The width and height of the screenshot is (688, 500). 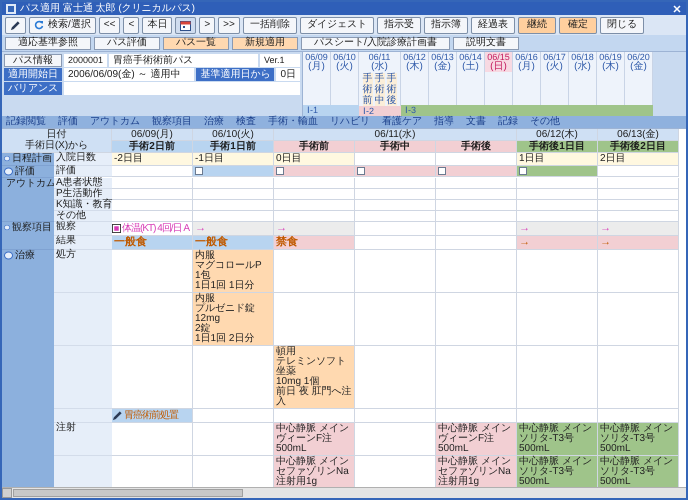 I want to click on order-cell: 頓用 テレミンソフト坐薬 10mg 1個 前日 夜 肛門へ注入, so click(x=314, y=377).